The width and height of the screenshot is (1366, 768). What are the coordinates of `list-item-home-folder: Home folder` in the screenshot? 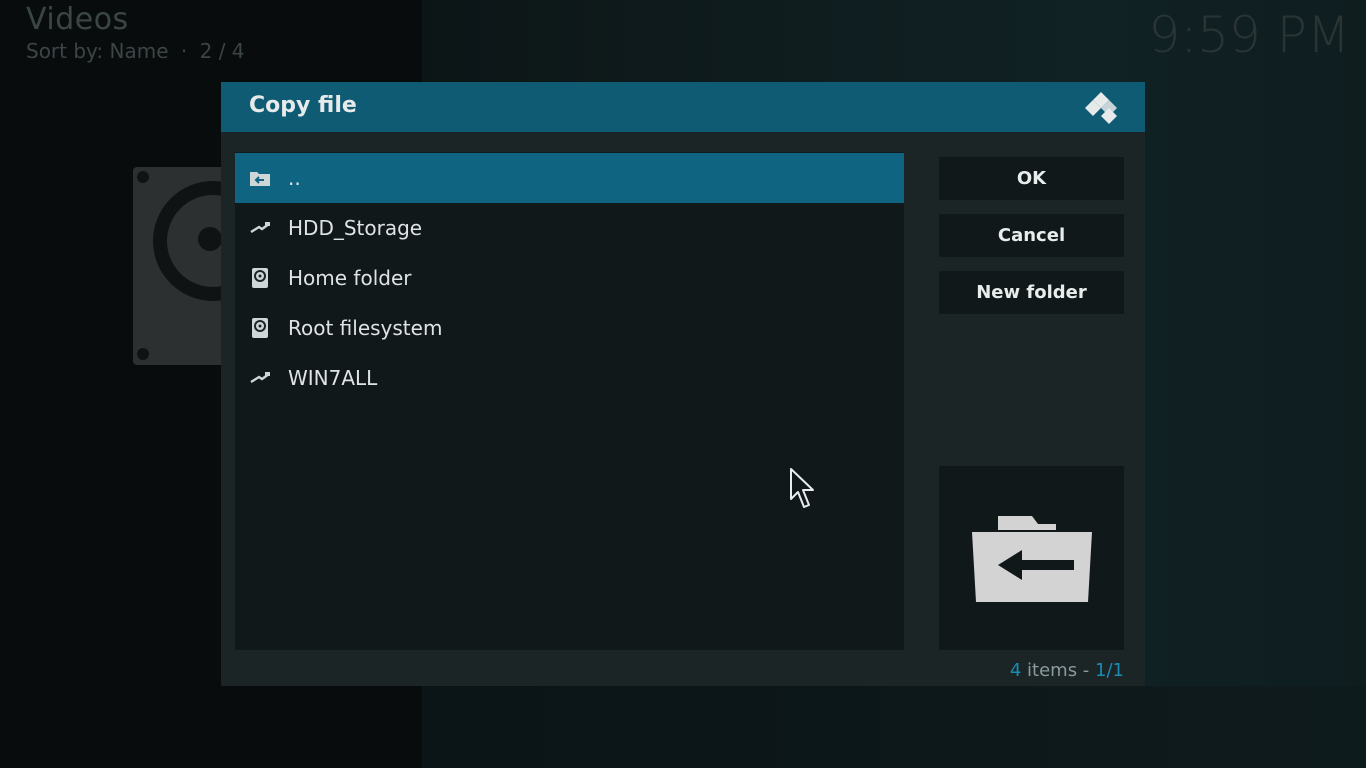 It's located at (569, 278).